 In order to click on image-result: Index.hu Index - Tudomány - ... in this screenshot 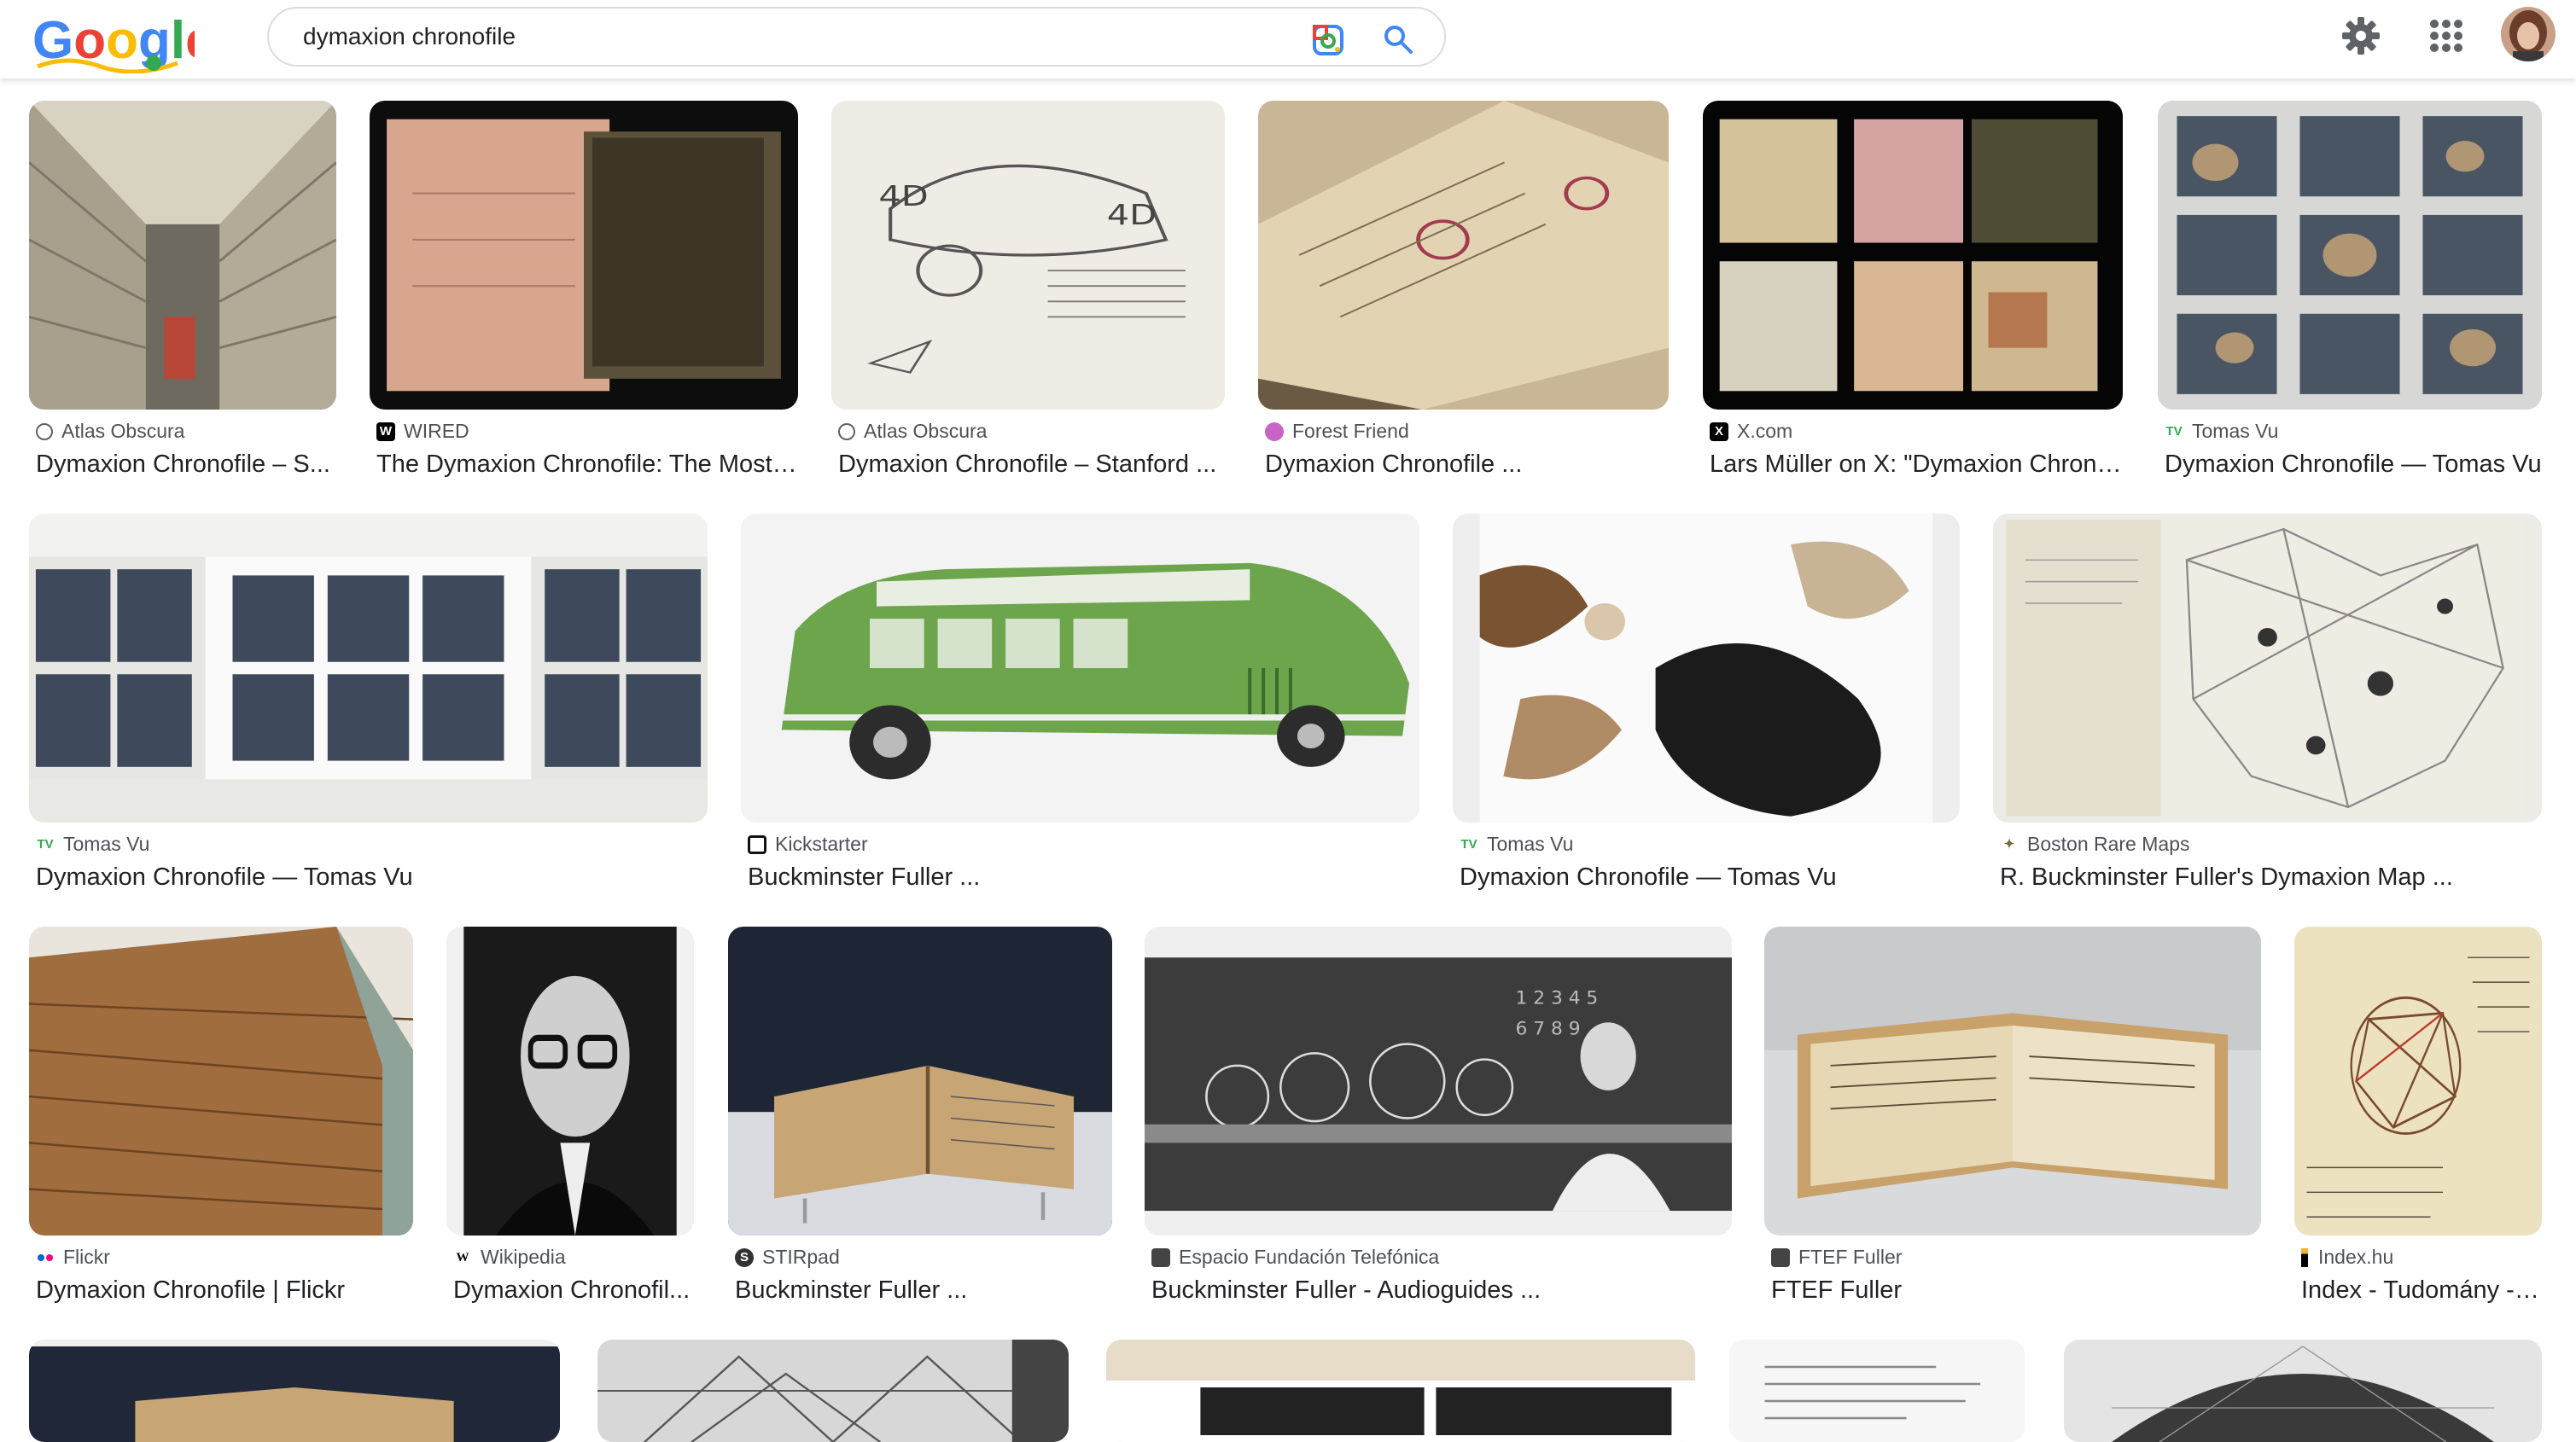, I will do `click(2418, 1119)`.